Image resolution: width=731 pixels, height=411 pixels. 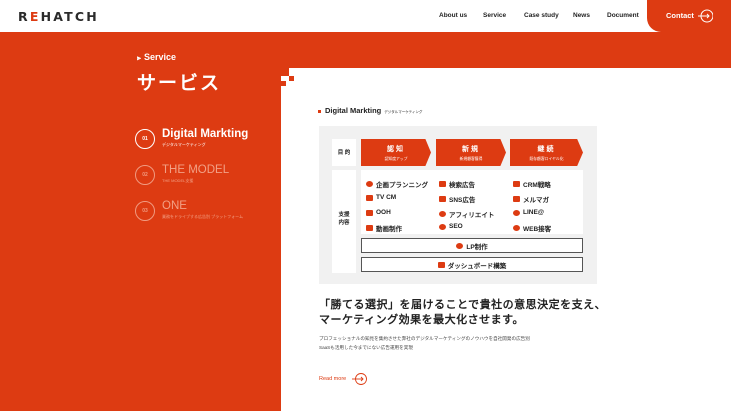 What do you see at coordinates (516, 228) in the screenshot?
I see `person-icon` at bounding box center [516, 228].